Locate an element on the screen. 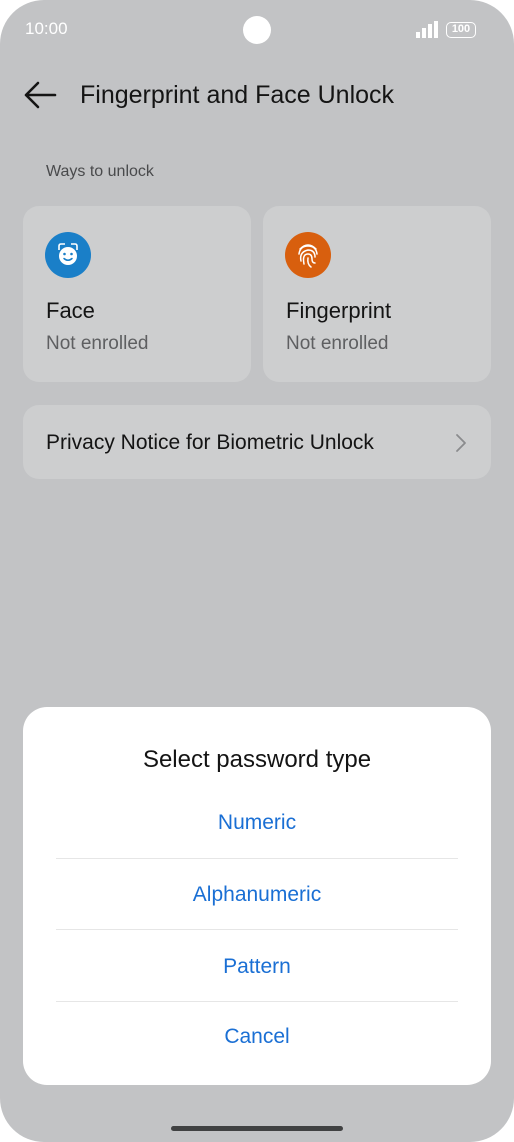  section-header: Ways to unlock is located at coordinates (100, 171).